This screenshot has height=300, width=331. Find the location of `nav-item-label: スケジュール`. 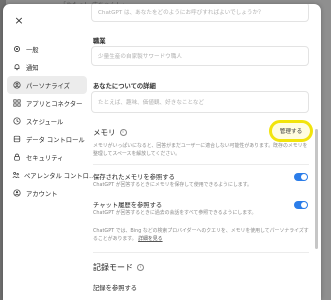

nav-item-label: スケジュール is located at coordinates (45, 122).